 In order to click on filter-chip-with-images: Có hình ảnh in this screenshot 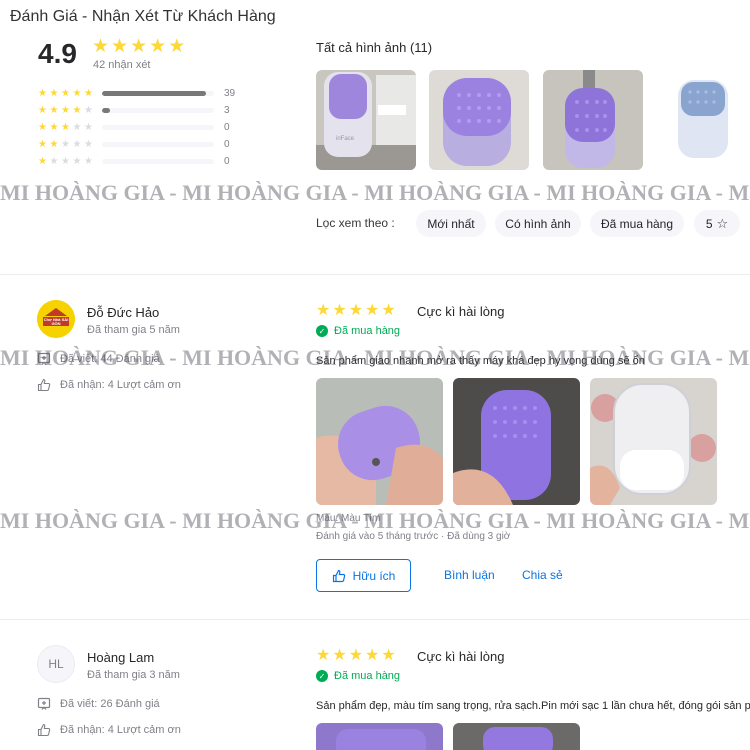, I will do `click(538, 223)`.